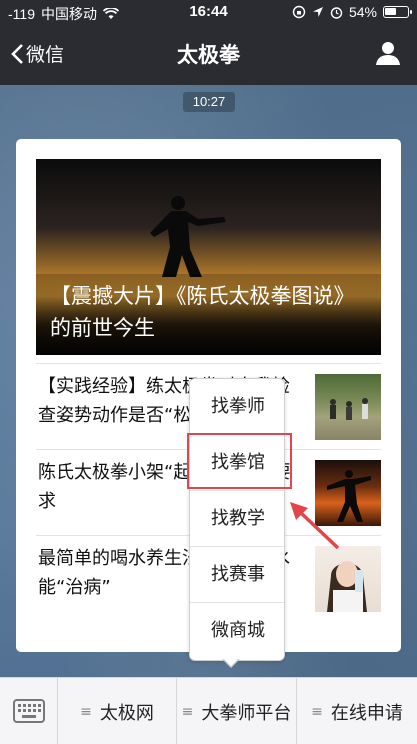 Image resolution: width=417 pixels, height=744 pixels. What do you see at coordinates (397, 12) in the screenshot?
I see `battery-icon` at bounding box center [397, 12].